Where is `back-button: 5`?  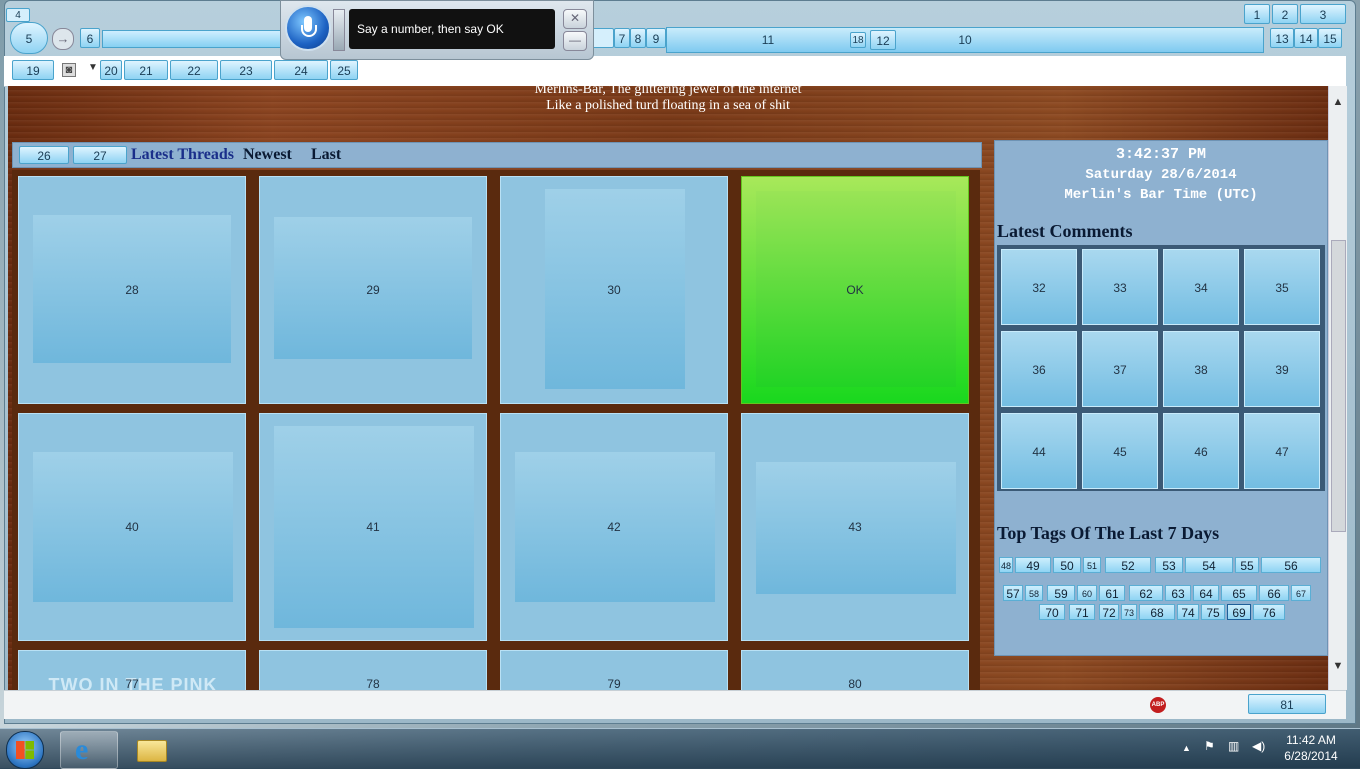
back-button: 5 is located at coordinates (29, 38).